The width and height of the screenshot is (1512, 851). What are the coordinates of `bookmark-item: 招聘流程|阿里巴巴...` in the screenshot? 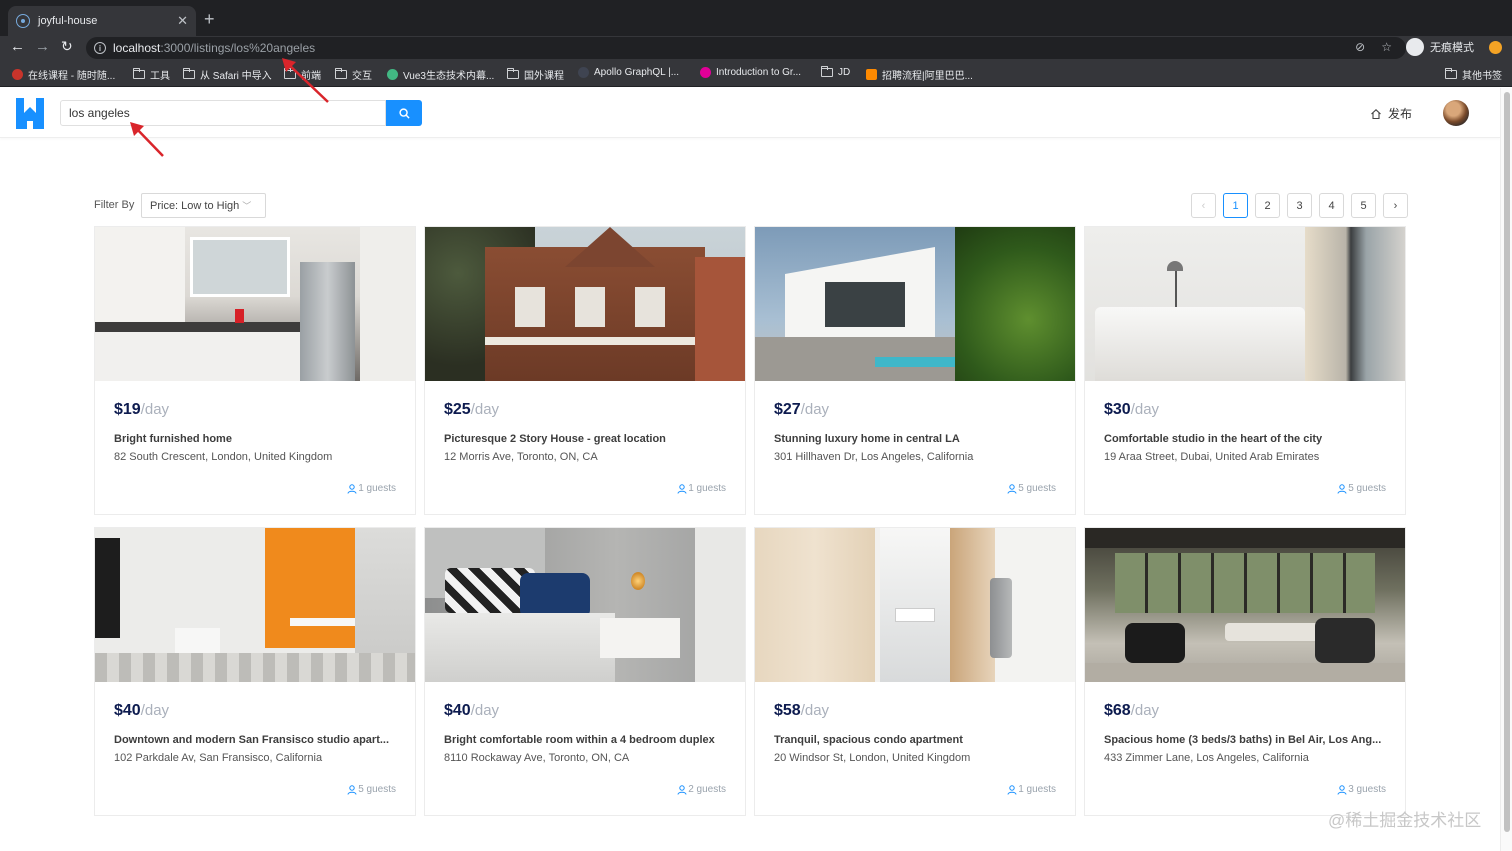 It's located at (919, 74).